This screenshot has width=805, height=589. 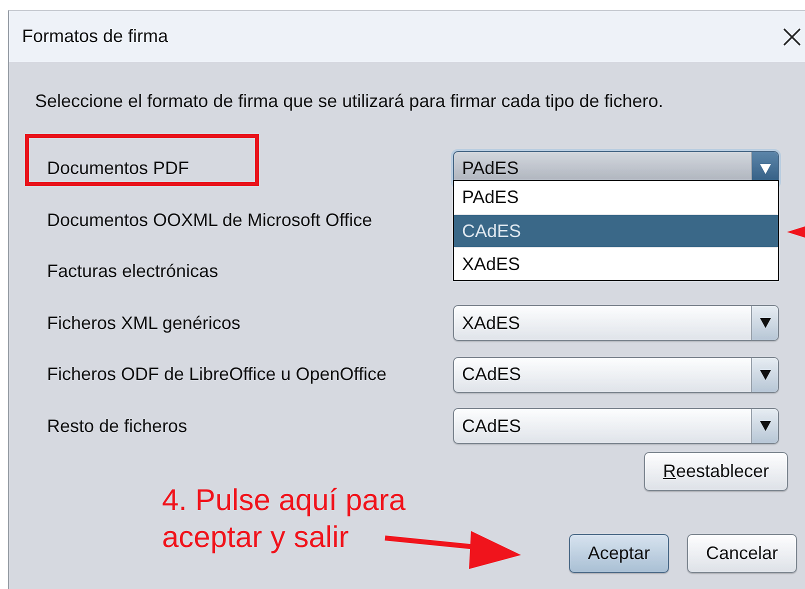 What do you see at coordinates (217, 375) in the screenshot?
I see `field-label: Ficheros ODF de LibreOffice u OpenOffice` at bounding box center [217, 375].